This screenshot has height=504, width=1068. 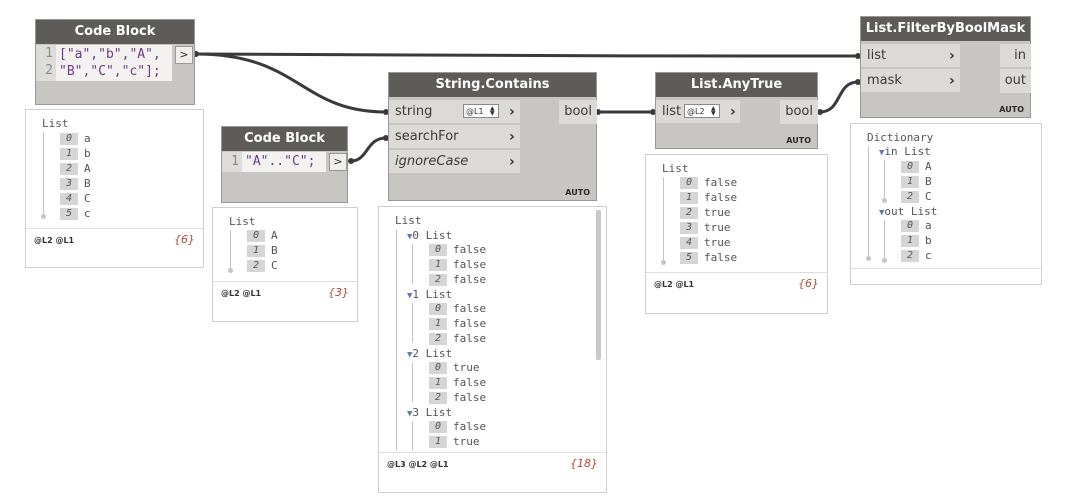 I want to click on lacing-dropdown: @L2 ▲ ▼, so click(x=702, y=111).